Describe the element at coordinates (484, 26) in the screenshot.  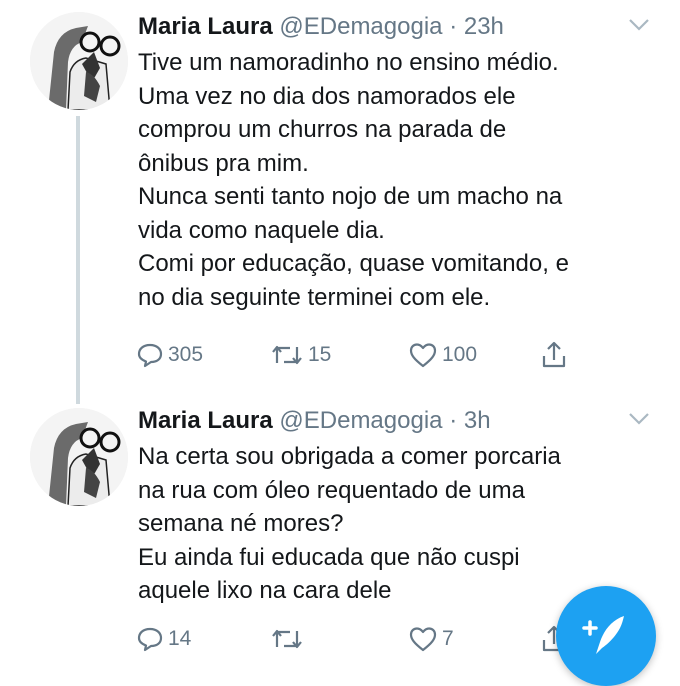
I see `timestamp: 23h` at that location.